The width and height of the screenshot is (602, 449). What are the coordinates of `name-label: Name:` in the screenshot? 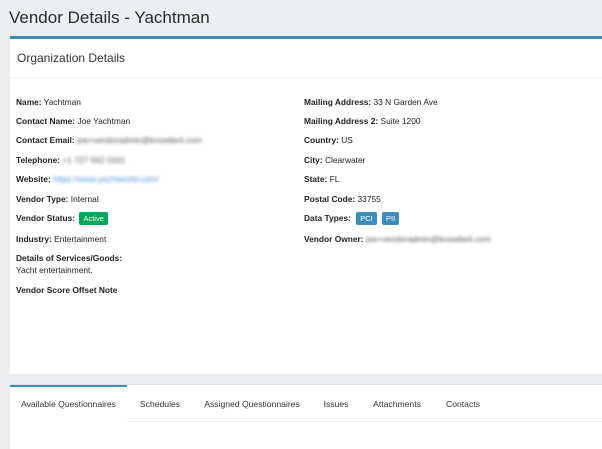 It's located at (29, 102).